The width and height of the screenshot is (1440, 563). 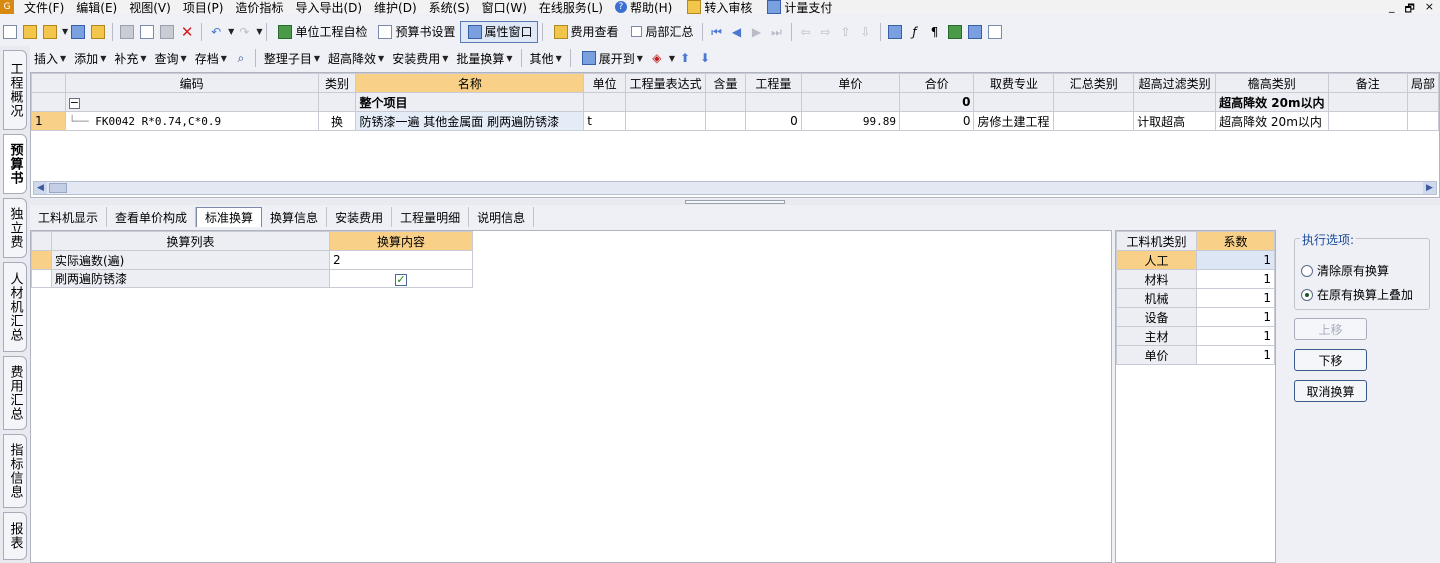 I want to click on scroll-right-icon: ▶, so click(x=1429, y=188).